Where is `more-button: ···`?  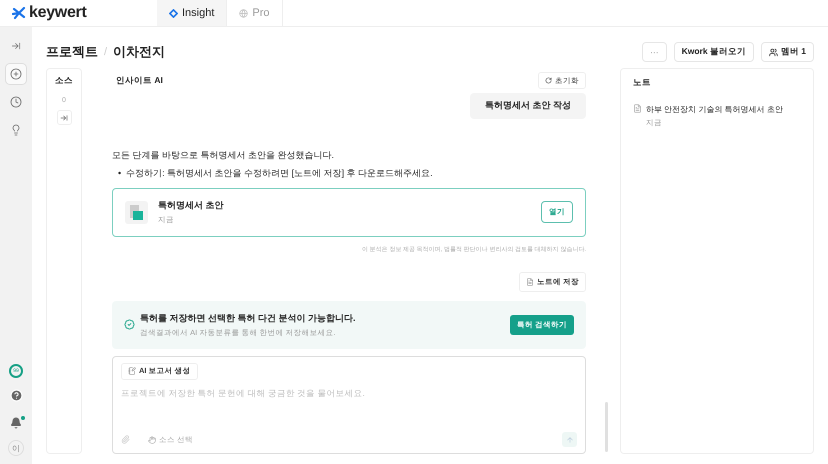 more-button: ··· is located at coordinates (654, 52).